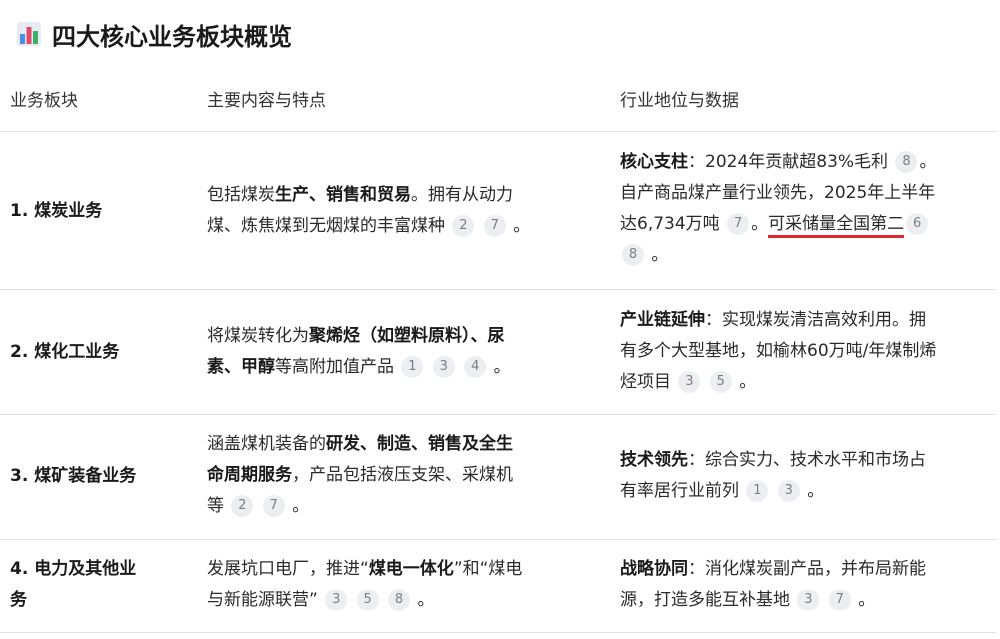  What do you see at coordinates (369, 211) in the screenshot?
I see `segment-content: 包括煤炭生产、销售和贸易。拥有从动力 煤、炼焦煤到无烟煤的丰富煤种 2 7 。` at bounding box center [369, 211].